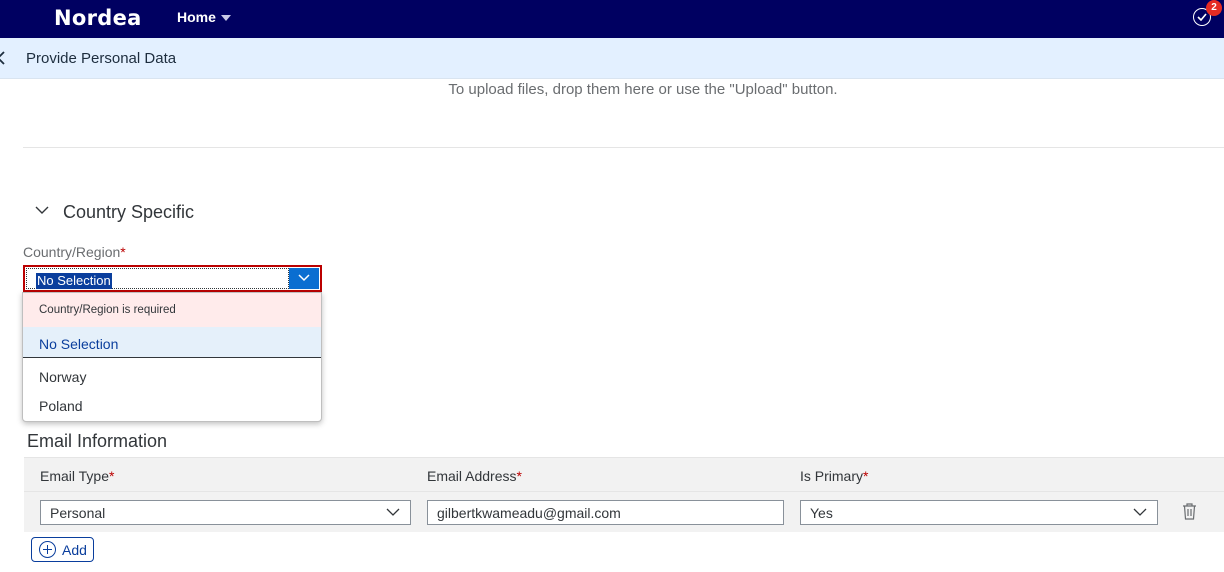  Describe the element at coordinates (612, 58) in the screenshot. I see `page-header: Provide Personal Data` at that location.